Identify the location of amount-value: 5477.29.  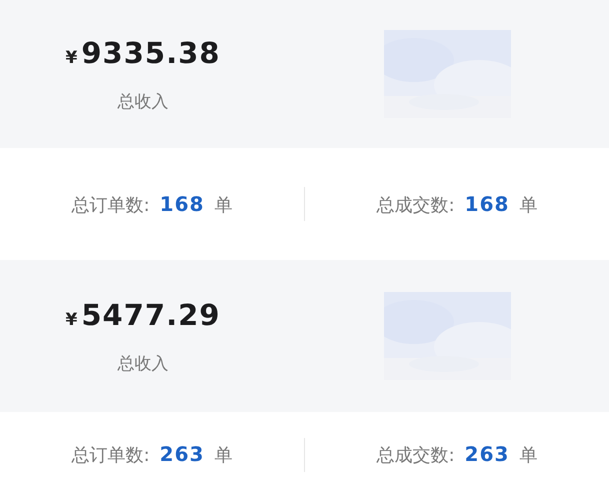
(150, 315).